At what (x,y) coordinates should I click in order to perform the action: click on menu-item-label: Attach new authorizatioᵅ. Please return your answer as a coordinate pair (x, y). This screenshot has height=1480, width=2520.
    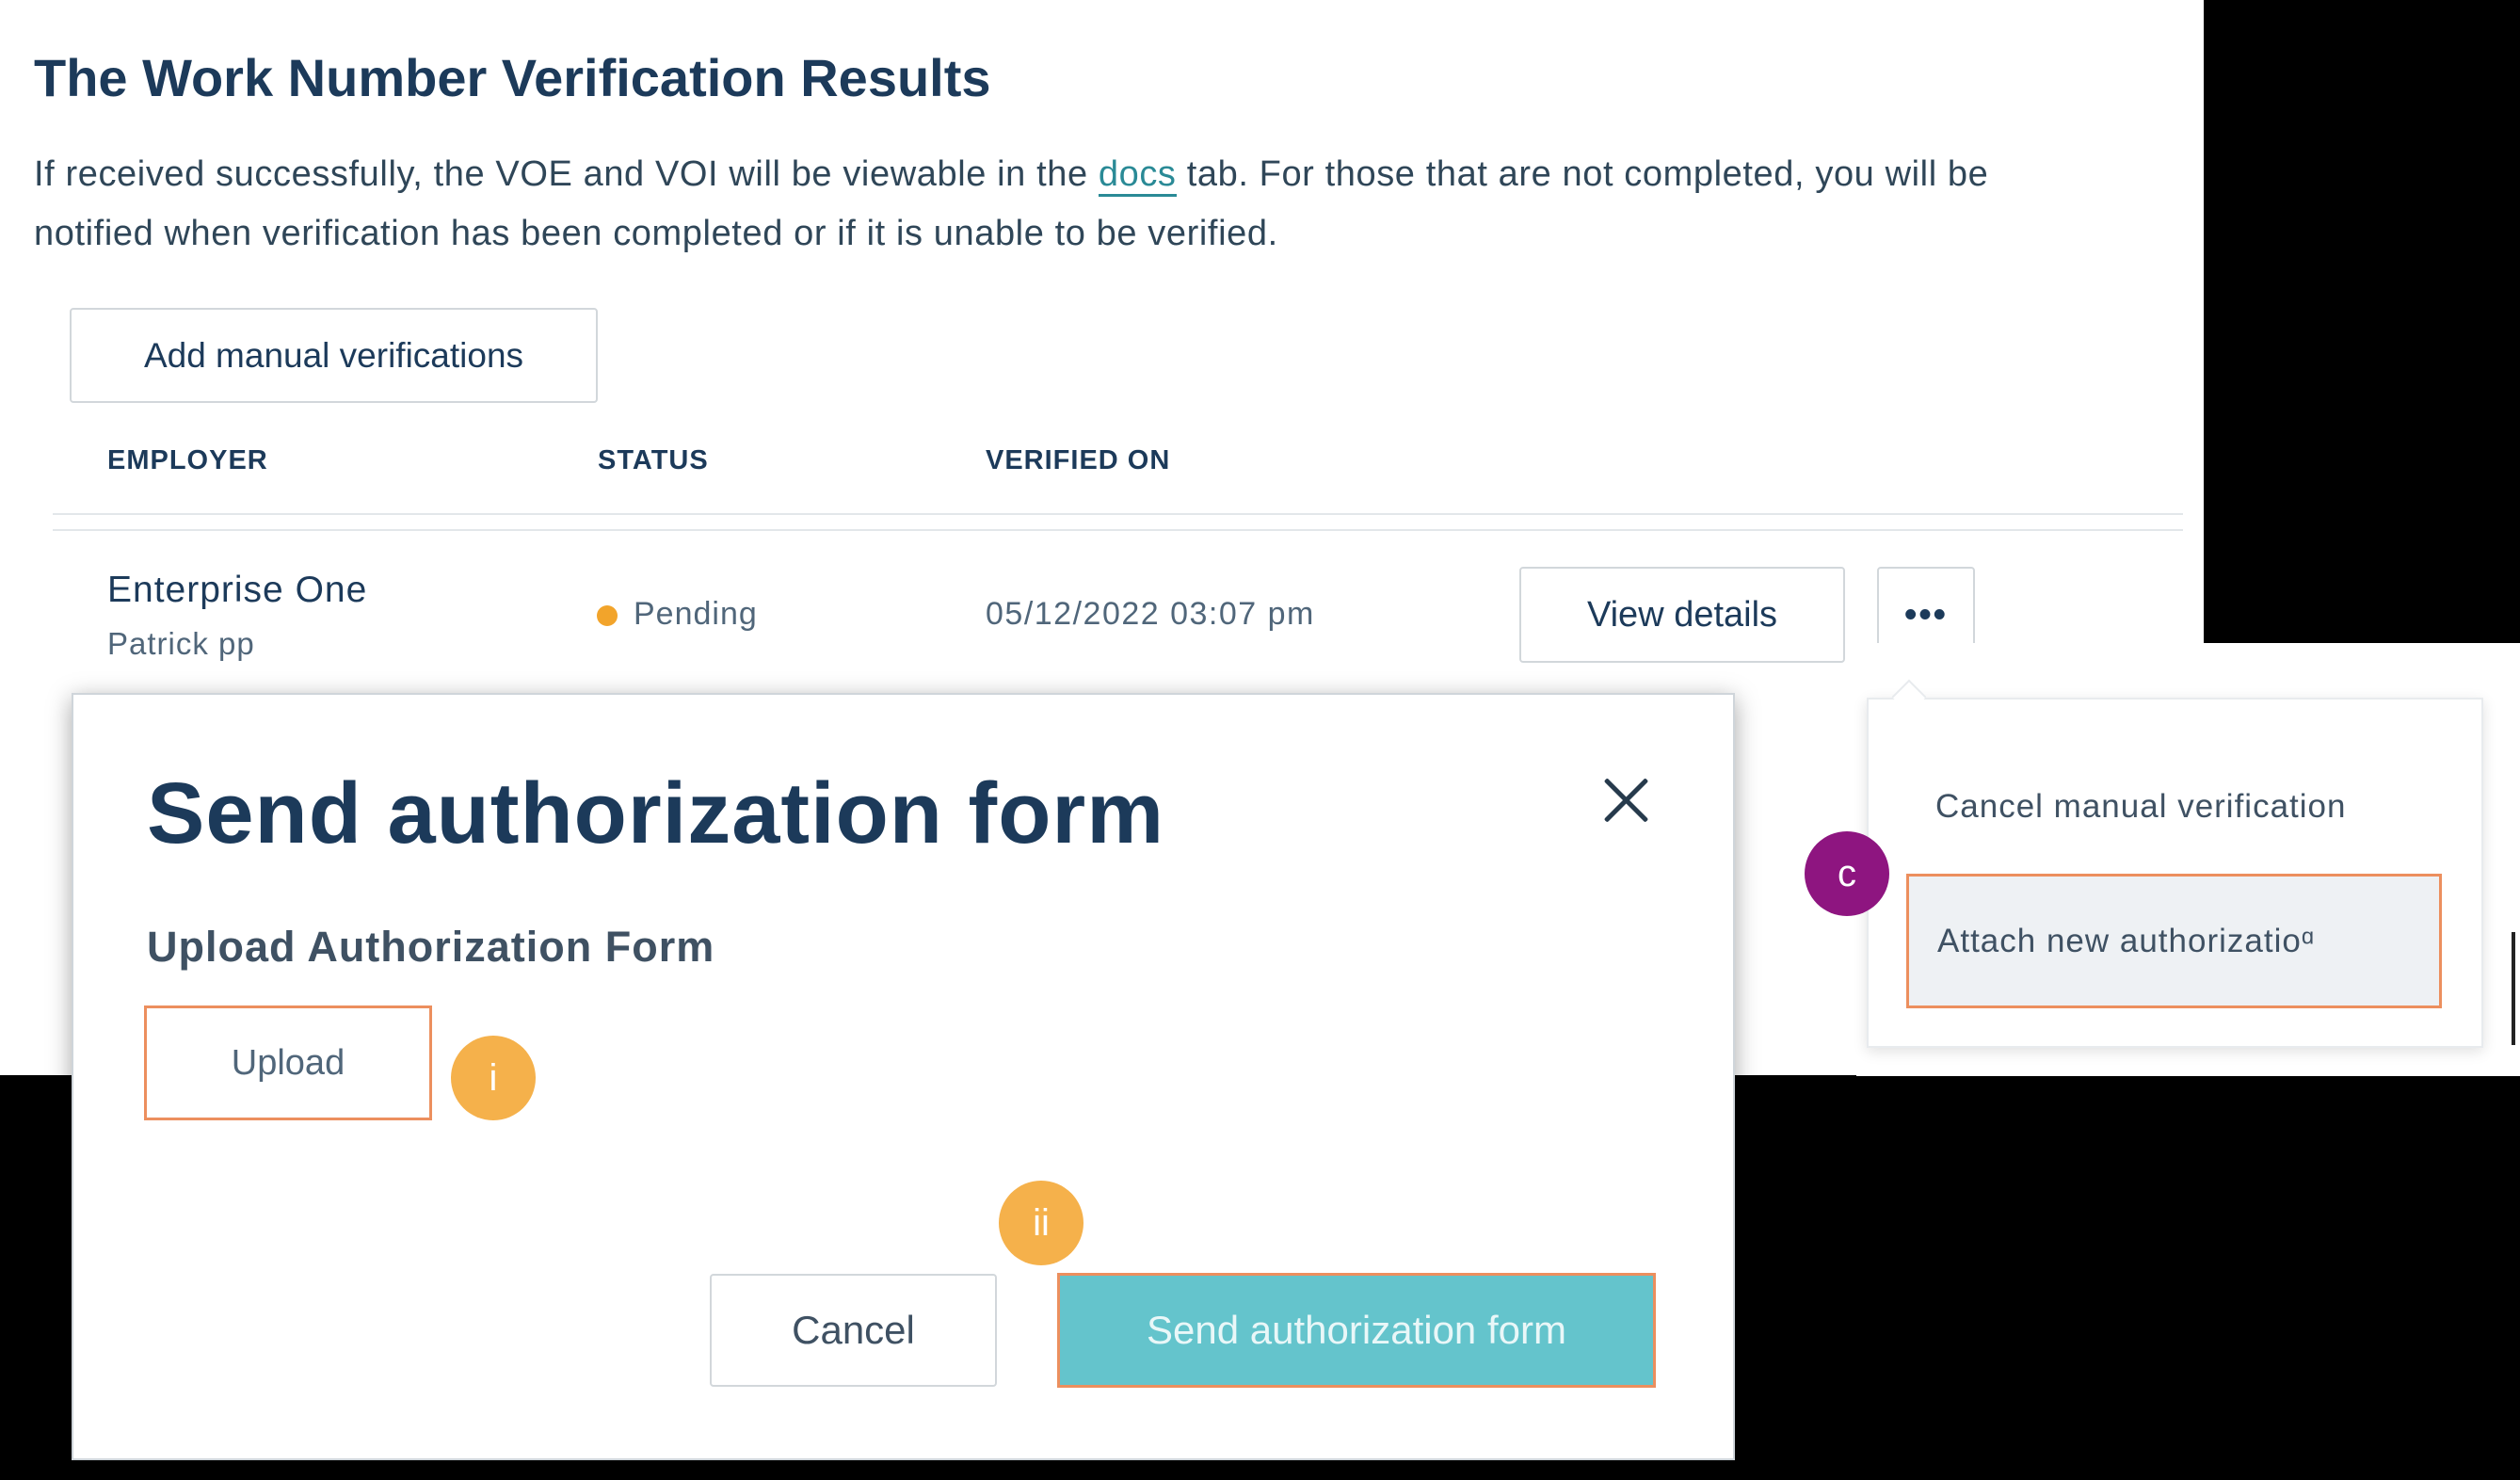
    Looking at the image, I should click on (2126, 940).